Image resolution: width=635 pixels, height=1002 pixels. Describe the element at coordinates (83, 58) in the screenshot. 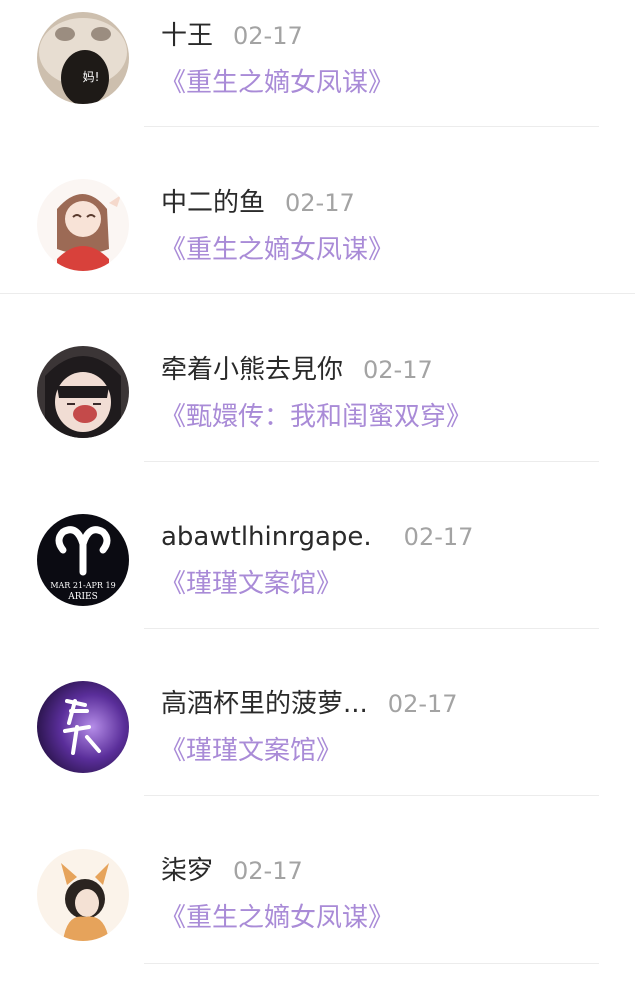

I see `cat-crying-avatar-icon: 妈!` at that location.